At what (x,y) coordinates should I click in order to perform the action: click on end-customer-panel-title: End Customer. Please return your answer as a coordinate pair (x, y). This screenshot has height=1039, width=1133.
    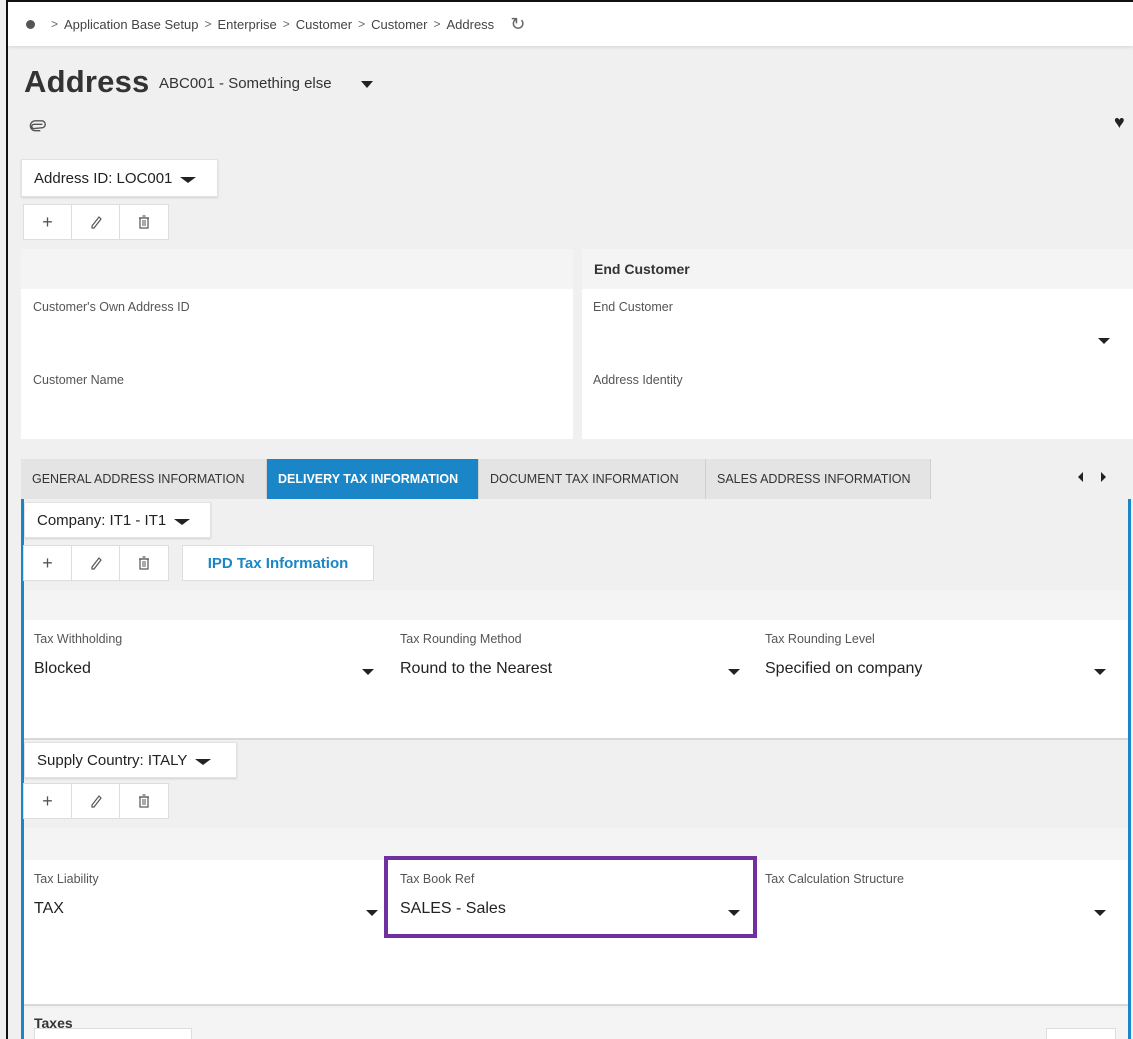
    Looking at the image, I should click on (857, 269).